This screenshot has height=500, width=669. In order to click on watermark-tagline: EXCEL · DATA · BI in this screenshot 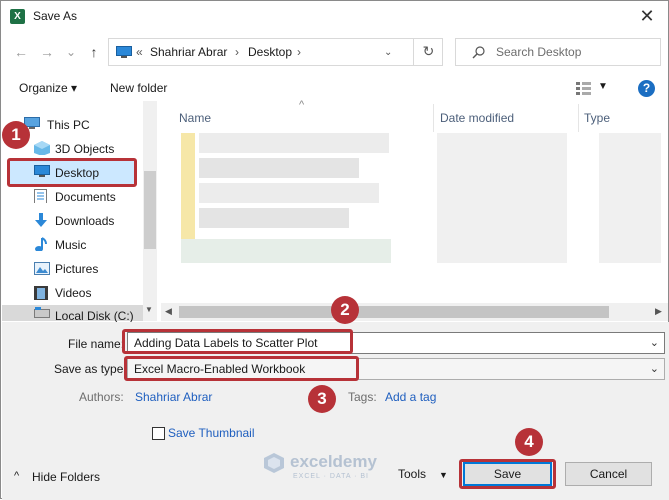, I will do `click(331, 476)`.